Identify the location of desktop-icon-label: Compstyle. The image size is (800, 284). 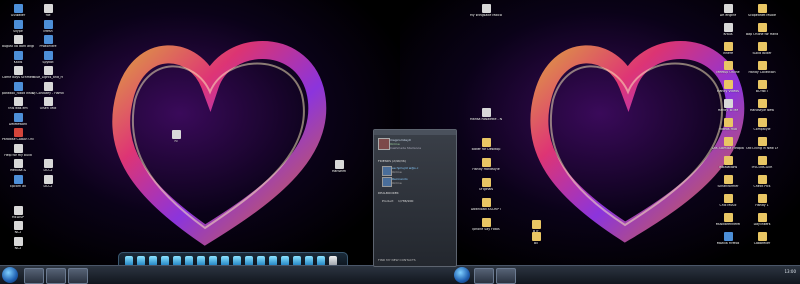
(762, 129).